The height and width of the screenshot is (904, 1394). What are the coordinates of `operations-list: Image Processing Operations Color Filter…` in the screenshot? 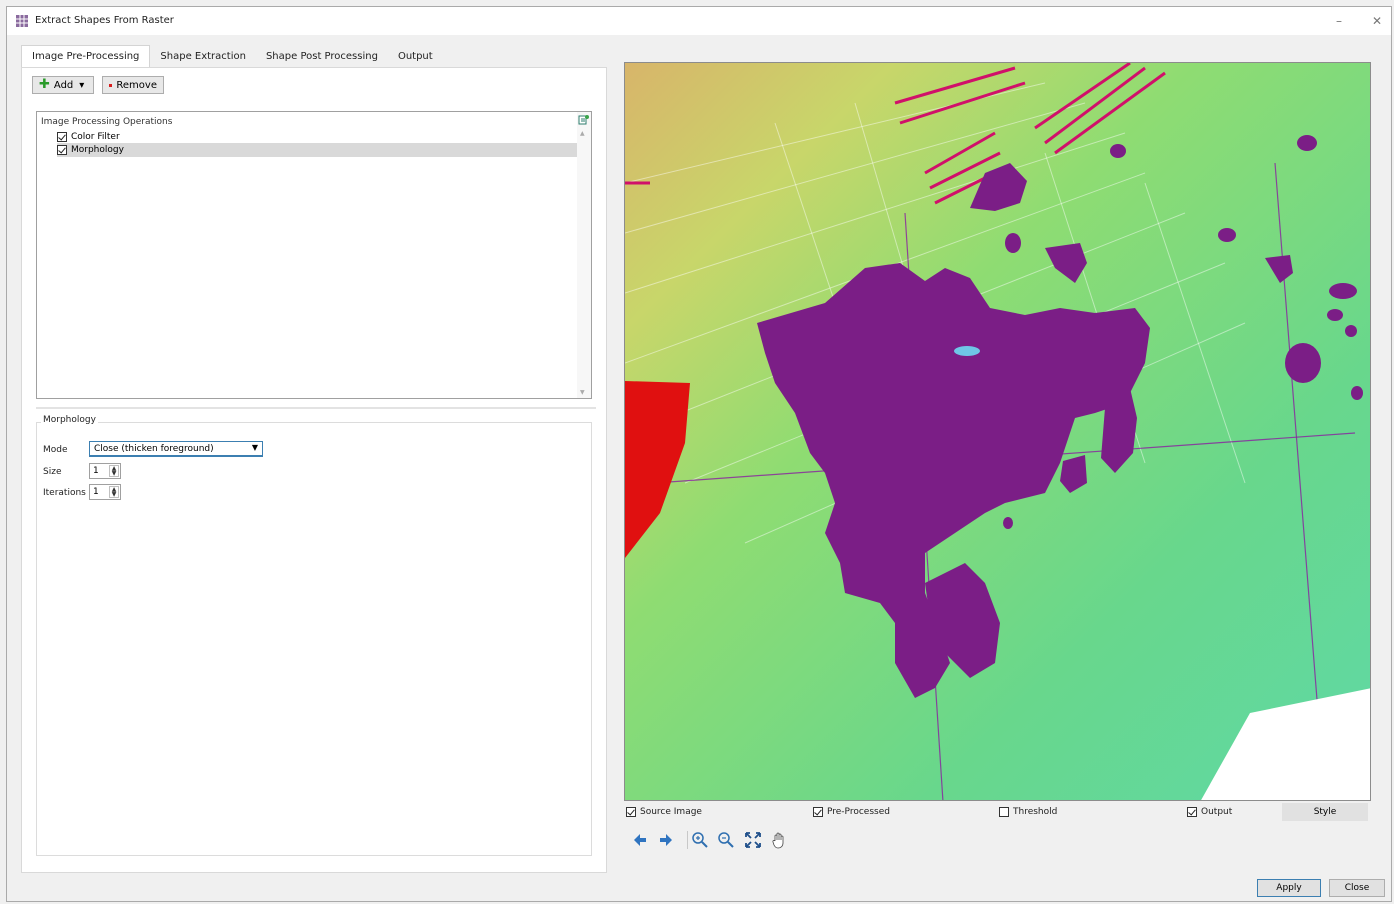 It's located at (314, 255).